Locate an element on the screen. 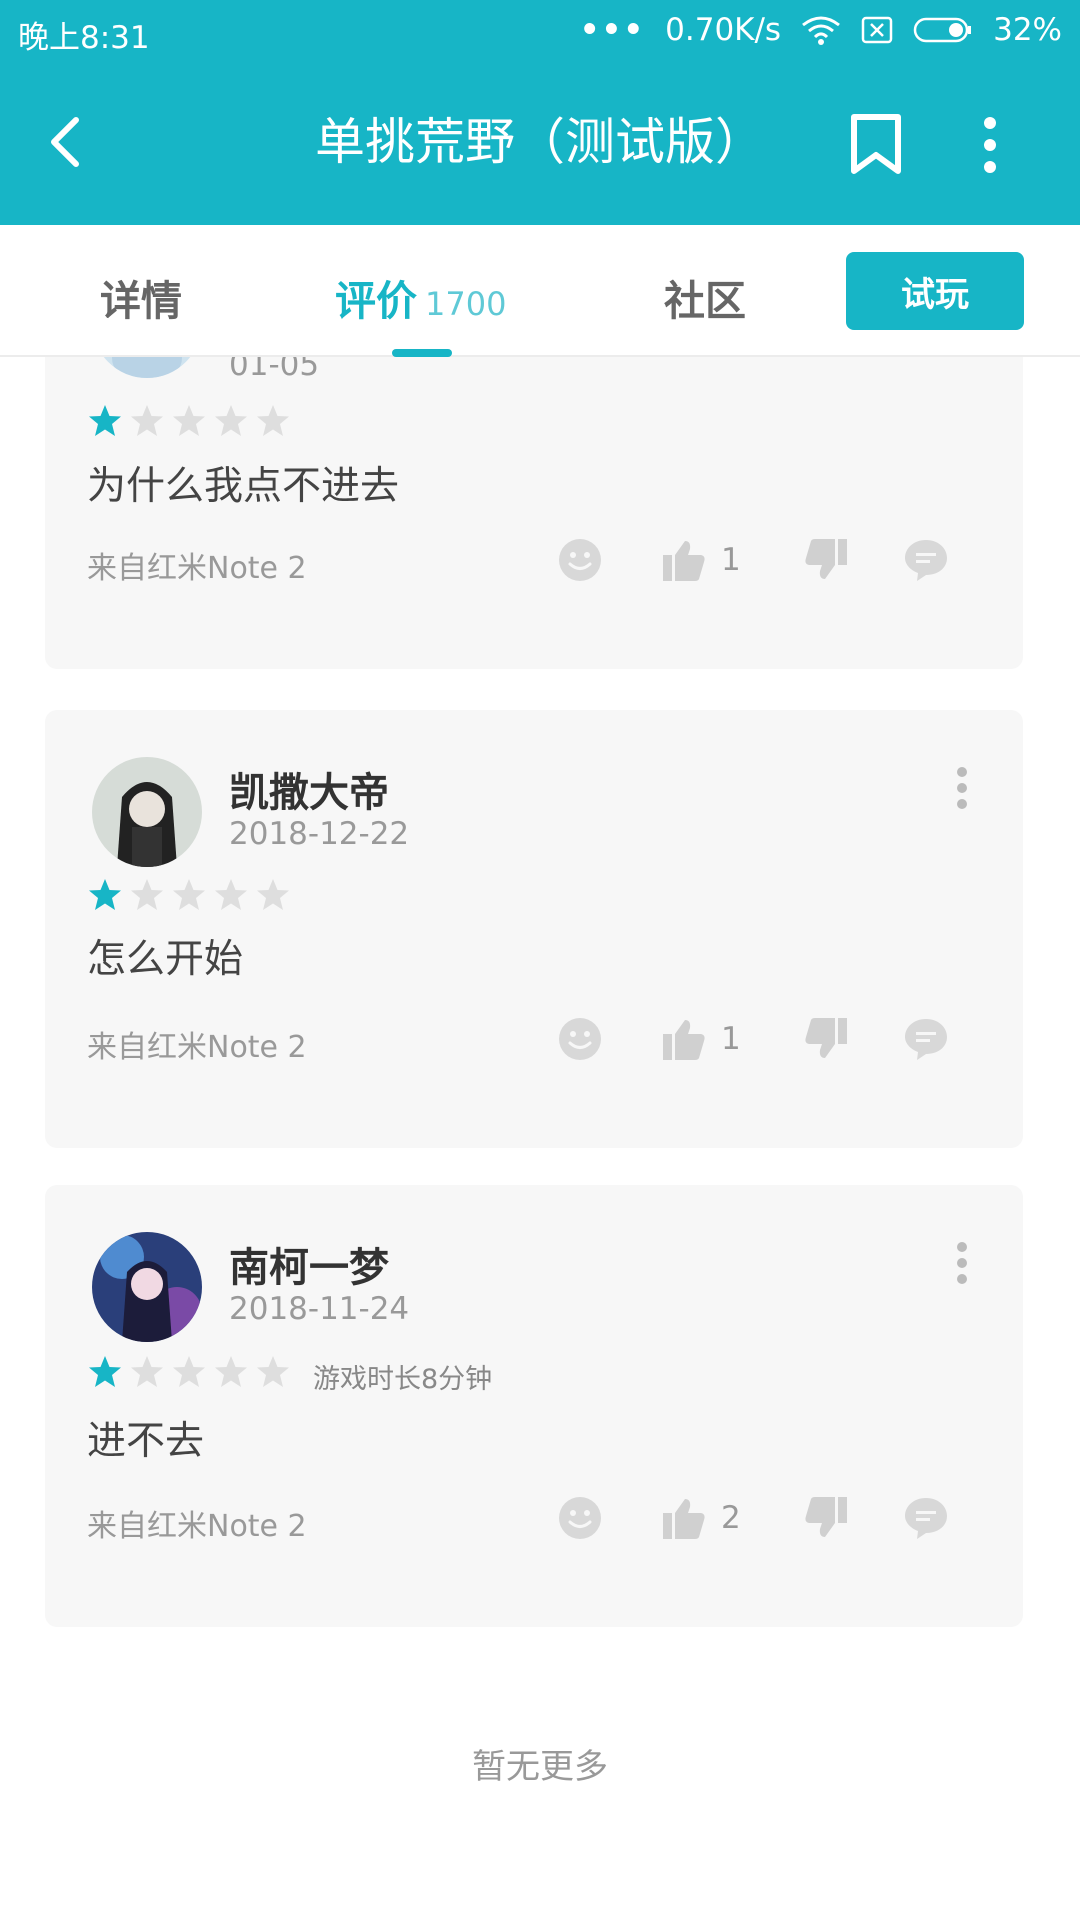 The height and width of the screenshot is (1920, 1080). status-bar: 晚上8:31 ••• 0.70K/s 32% is located at coordinates (540, 30).